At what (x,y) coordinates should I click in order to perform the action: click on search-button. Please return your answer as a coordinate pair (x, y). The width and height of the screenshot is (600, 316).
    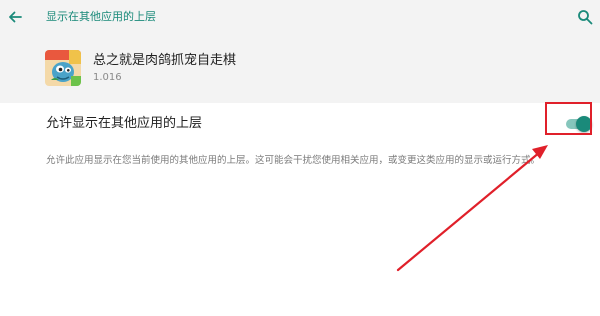
    Looking at the image, I should click on (585, 17).